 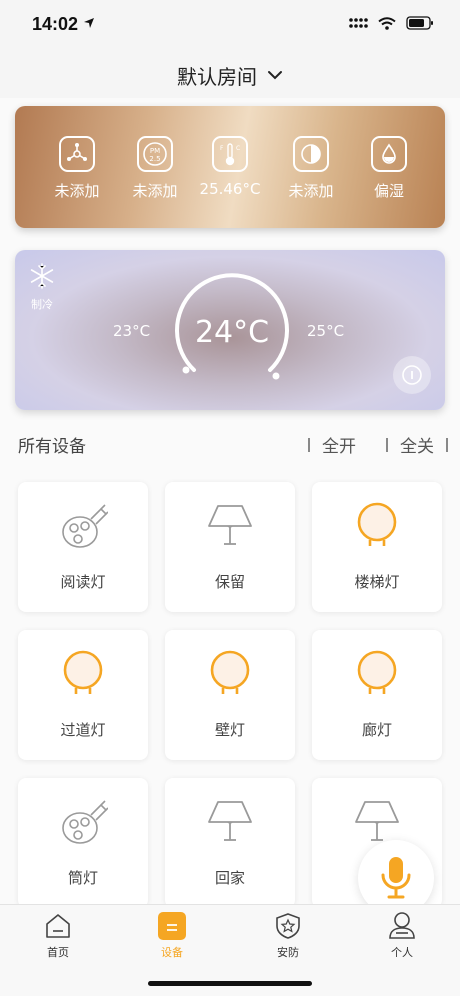 What do you see at coordinates (58, 952) in the screenshot?
I see `tab-label: 首页` at bounding box center [58, 952].